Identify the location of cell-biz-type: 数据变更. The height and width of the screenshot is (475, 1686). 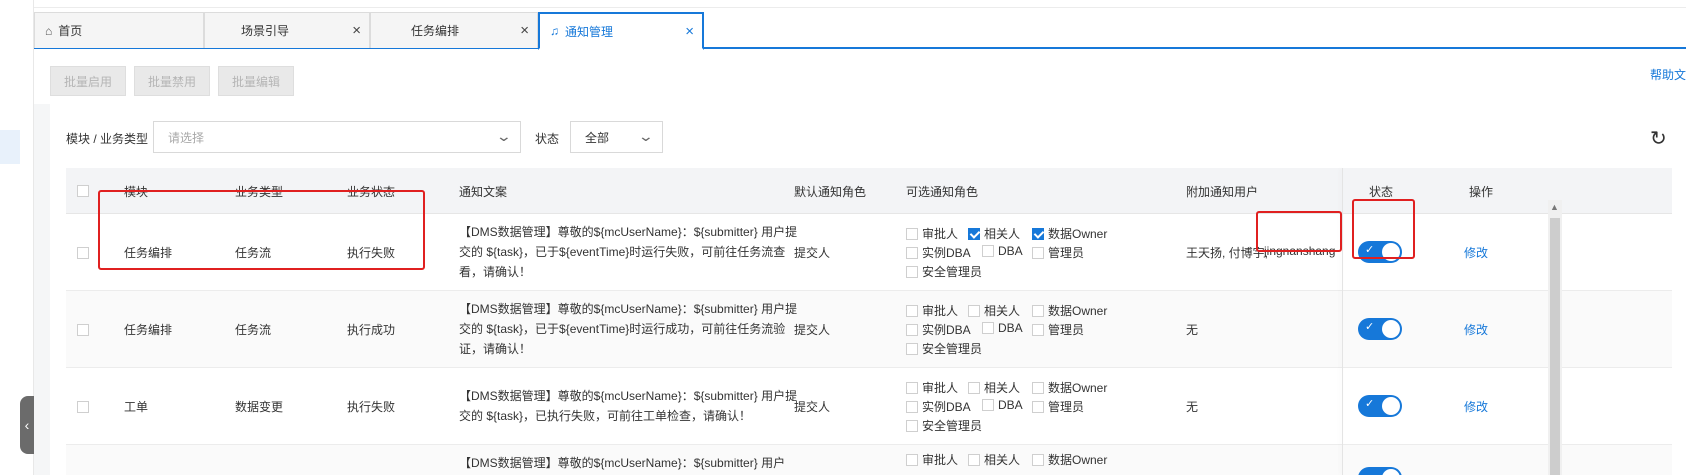
(259, 407).